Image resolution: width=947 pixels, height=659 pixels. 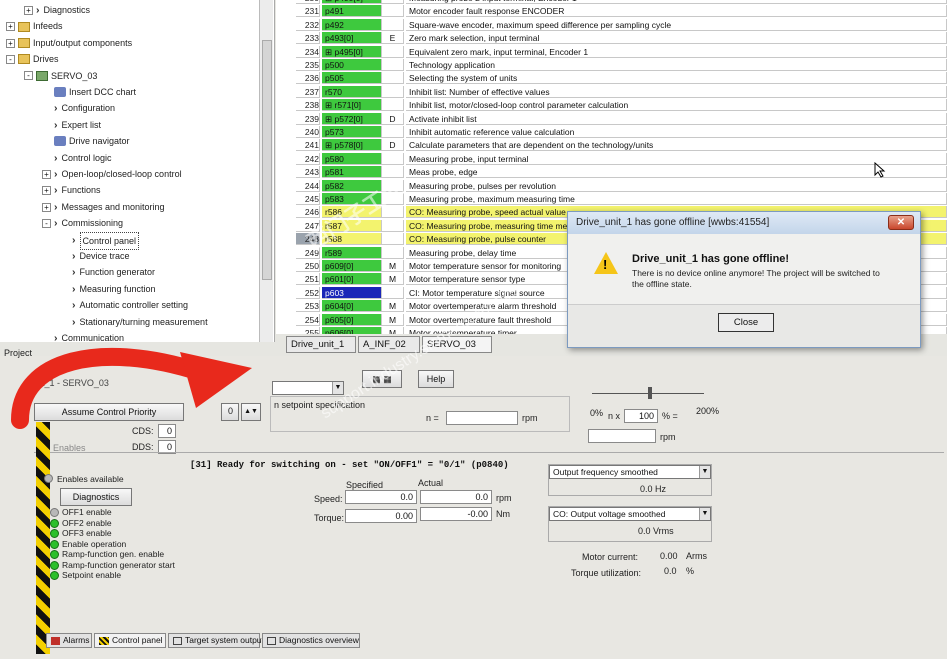 I want to click on tree-item-label: Commissioning, so click(x=92, y=223).